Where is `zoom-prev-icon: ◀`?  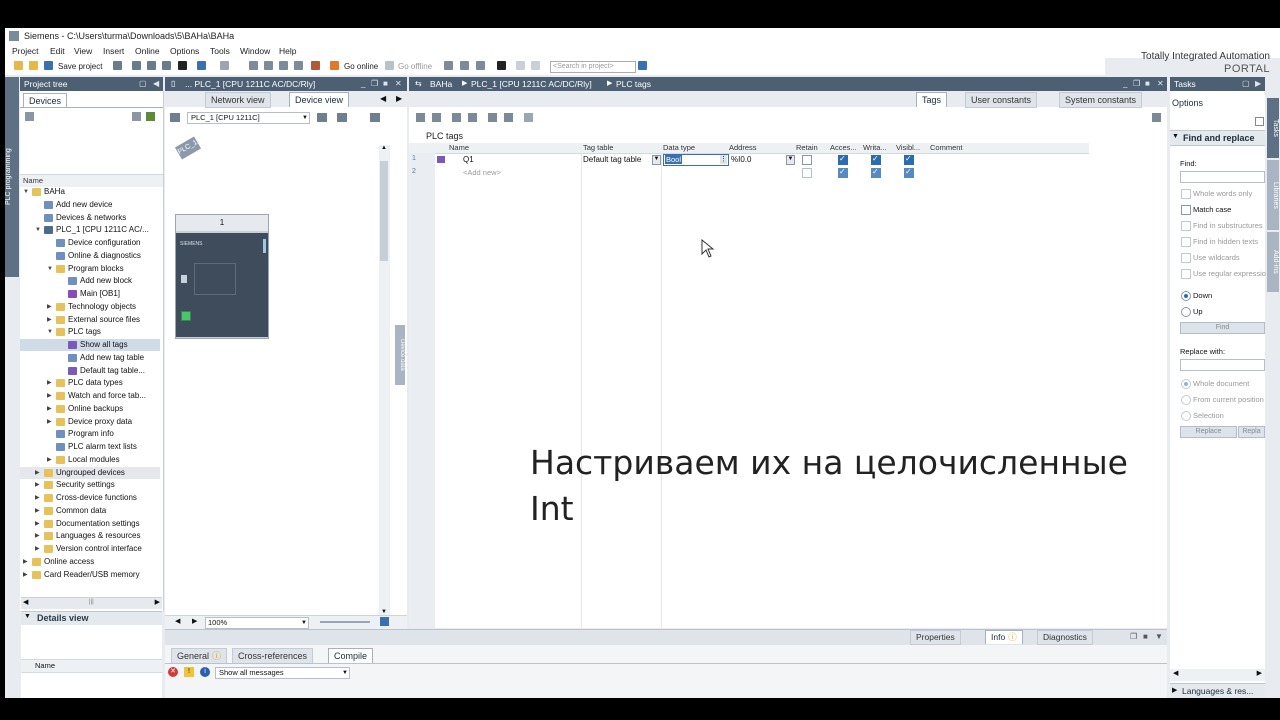 zoom-prev-icon: ◀ is located at coordinates (177, 621).